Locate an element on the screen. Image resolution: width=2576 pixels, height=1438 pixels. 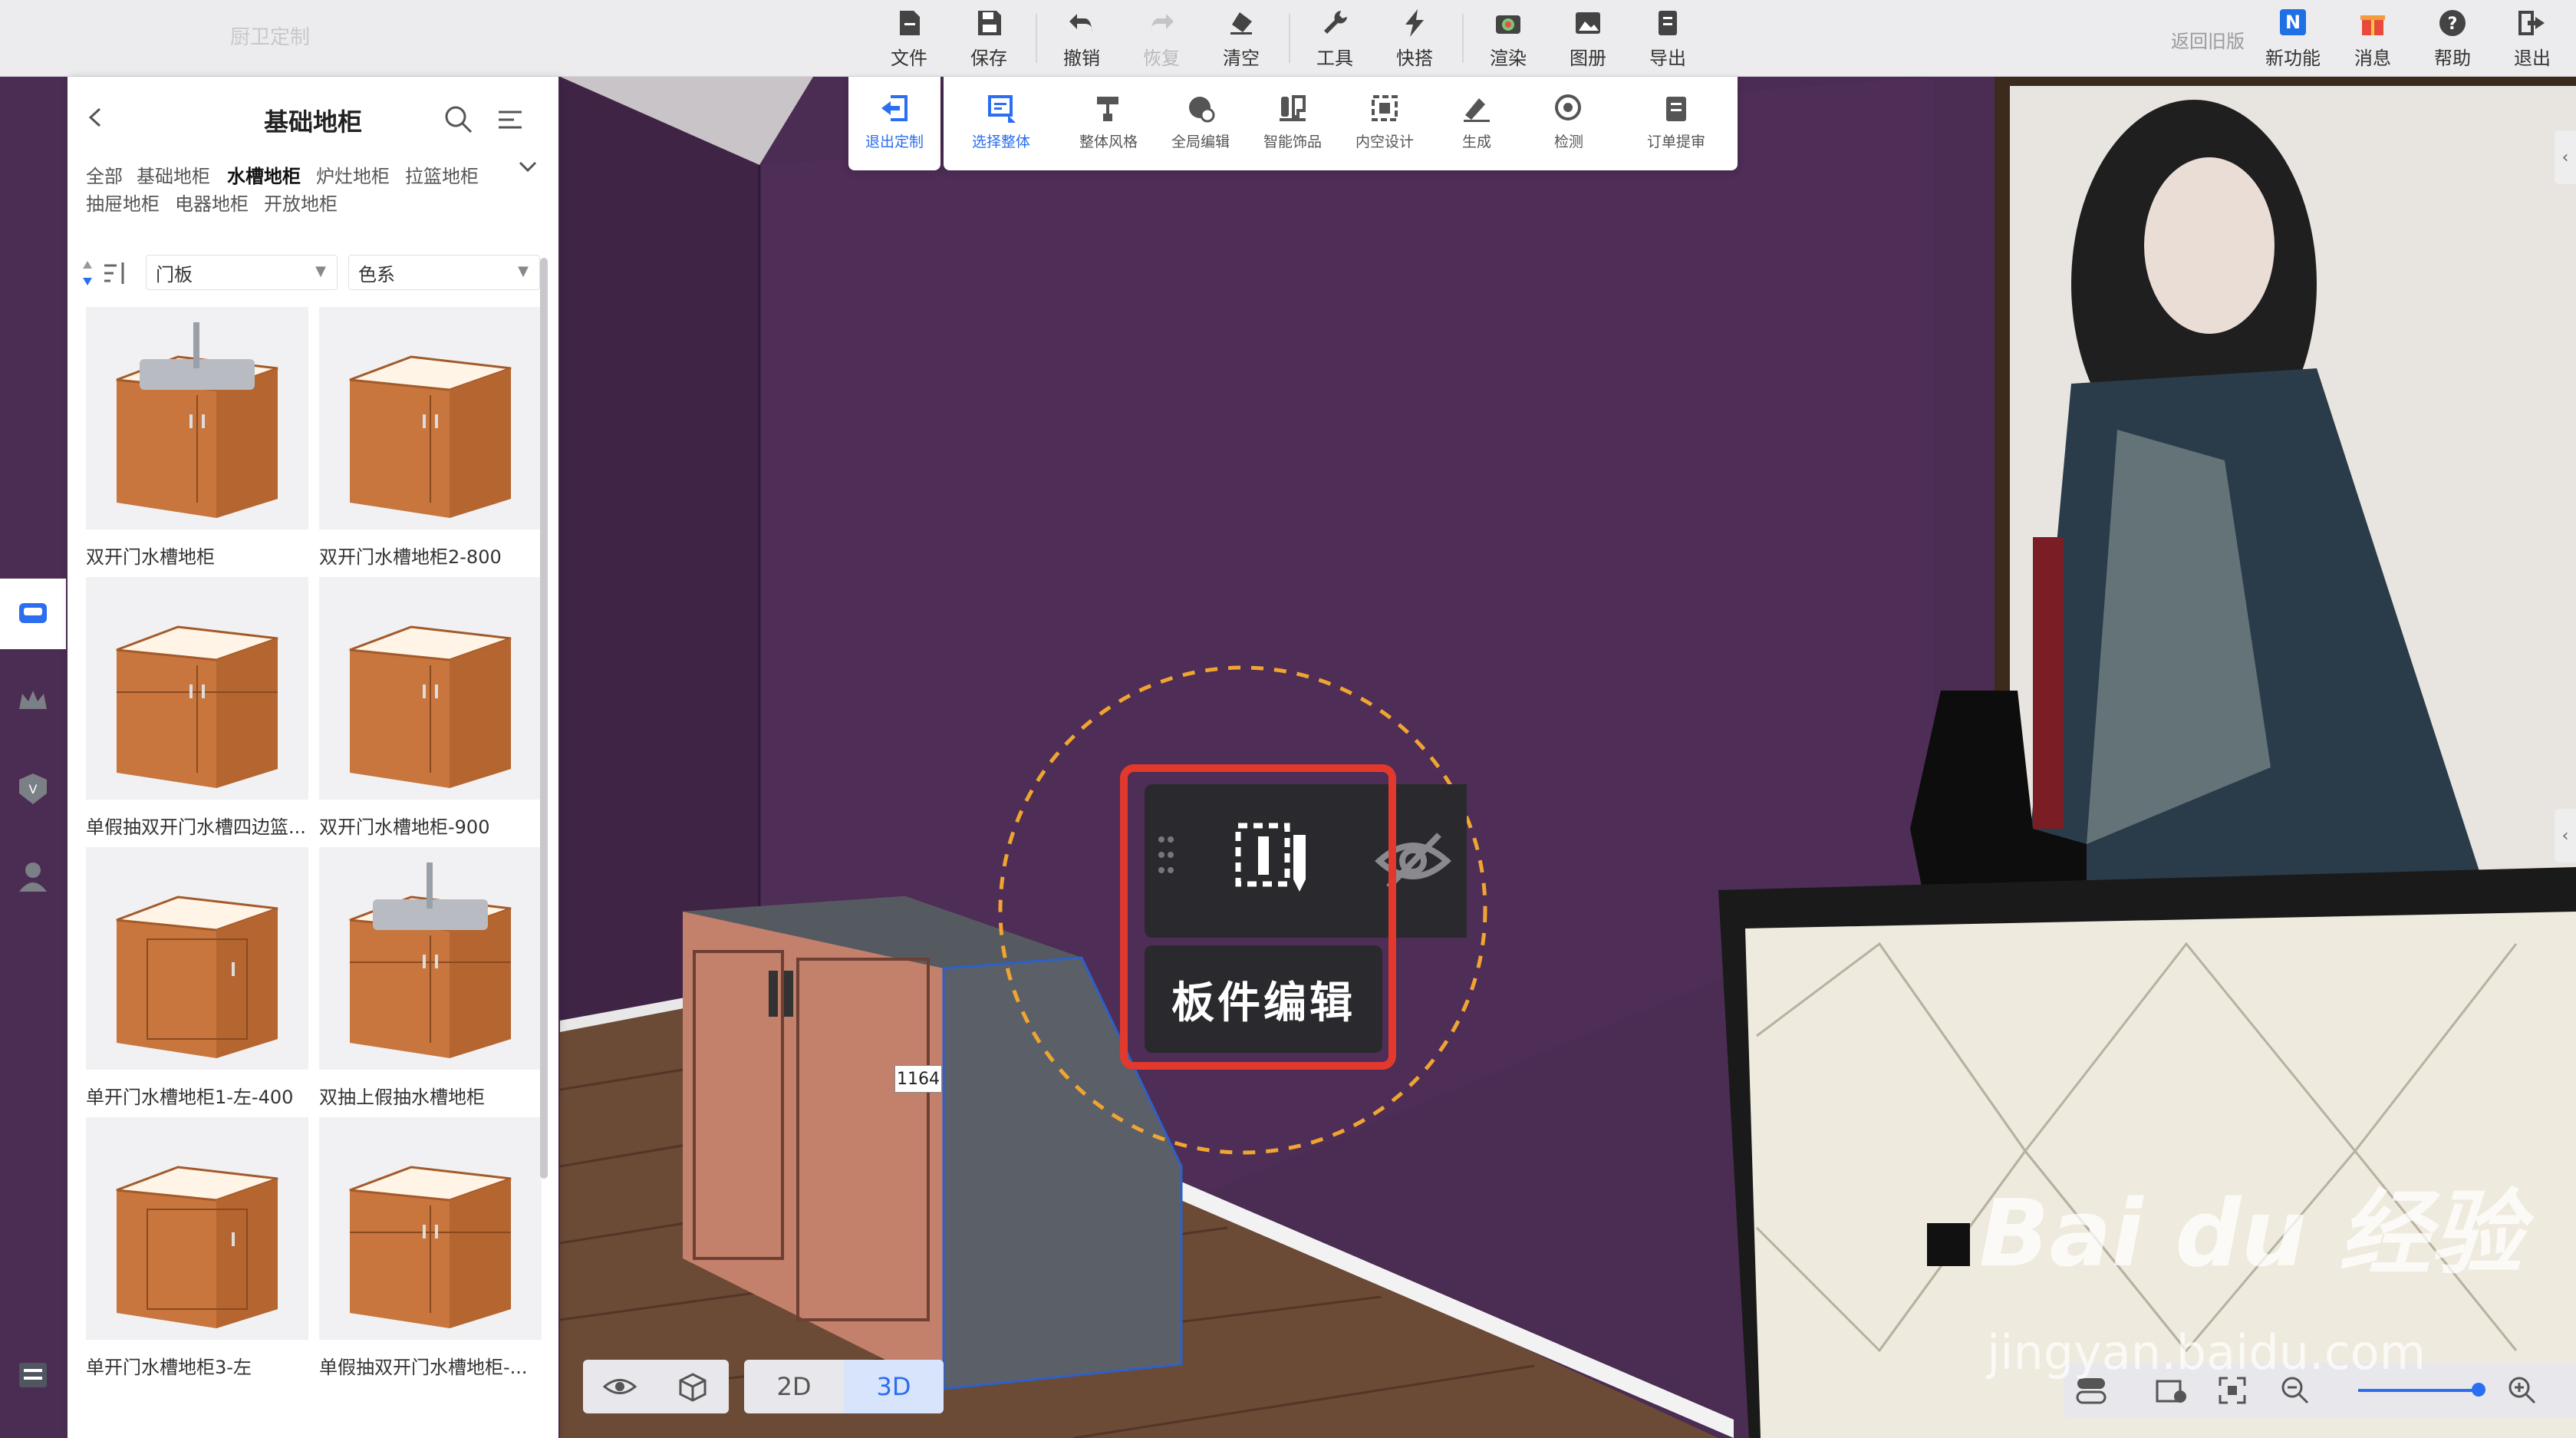
overall-style-label: 整体风格 is located at coordinates (1108, 142).